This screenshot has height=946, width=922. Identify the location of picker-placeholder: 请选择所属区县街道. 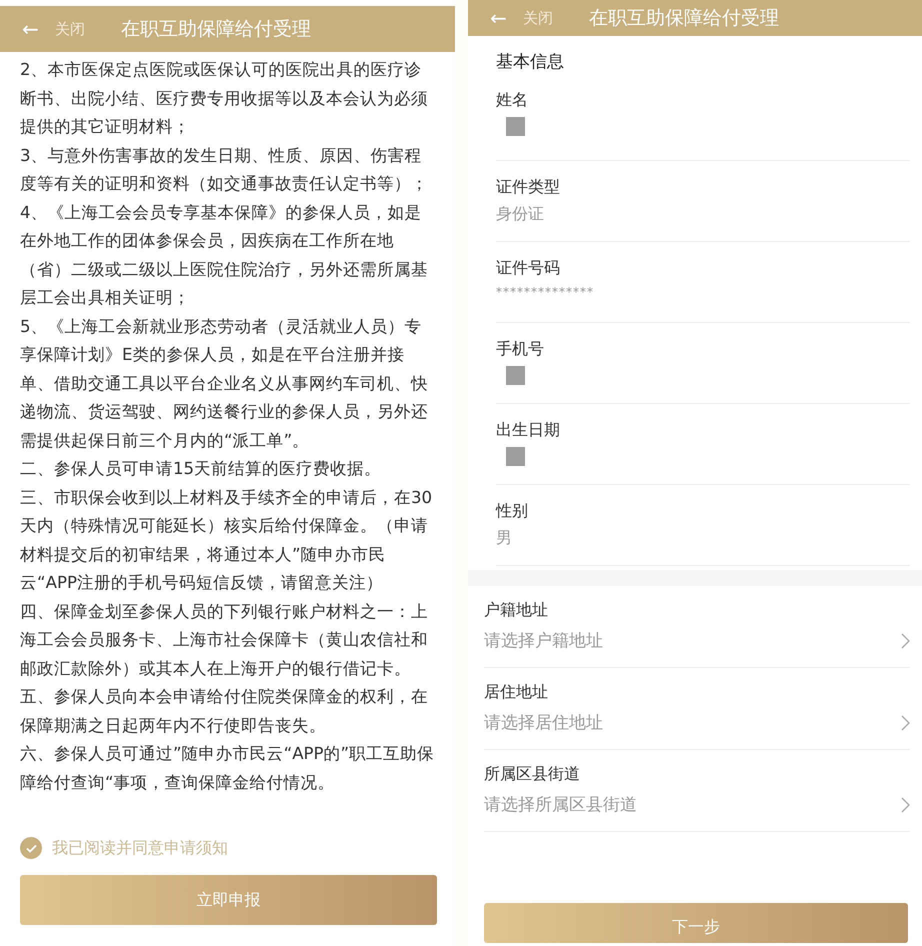
(560, 804).